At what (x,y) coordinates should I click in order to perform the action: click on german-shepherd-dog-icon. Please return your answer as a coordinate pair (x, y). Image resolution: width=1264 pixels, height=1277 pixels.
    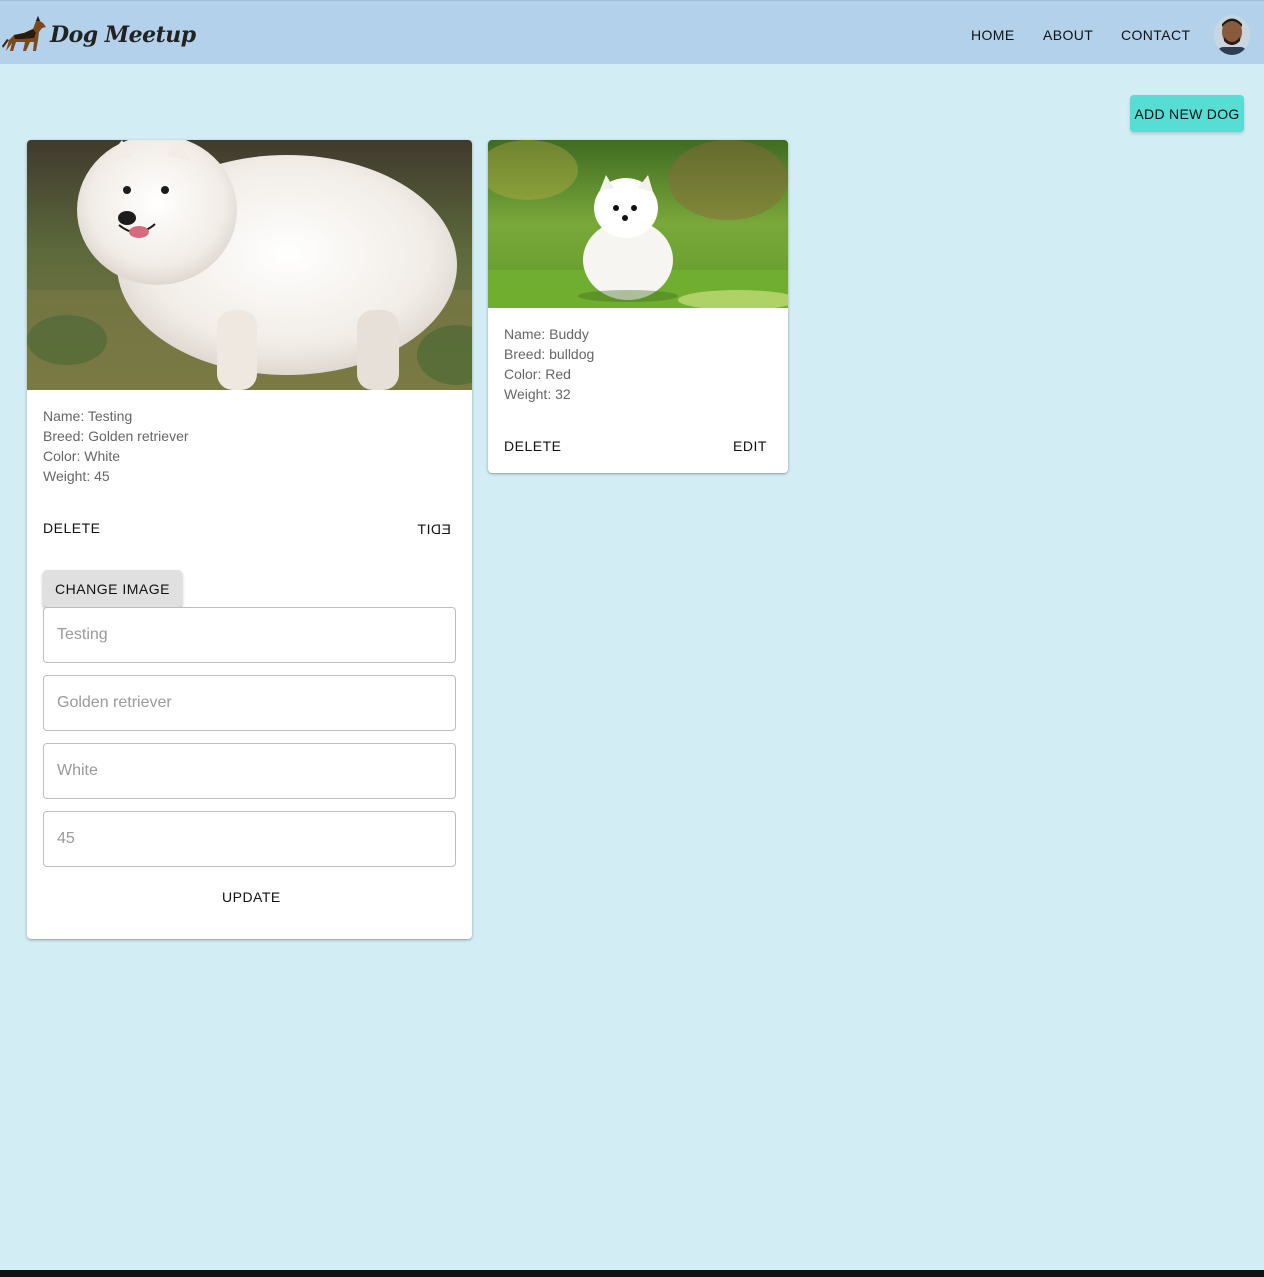
    Looking at the image, I should click on (24, 33).